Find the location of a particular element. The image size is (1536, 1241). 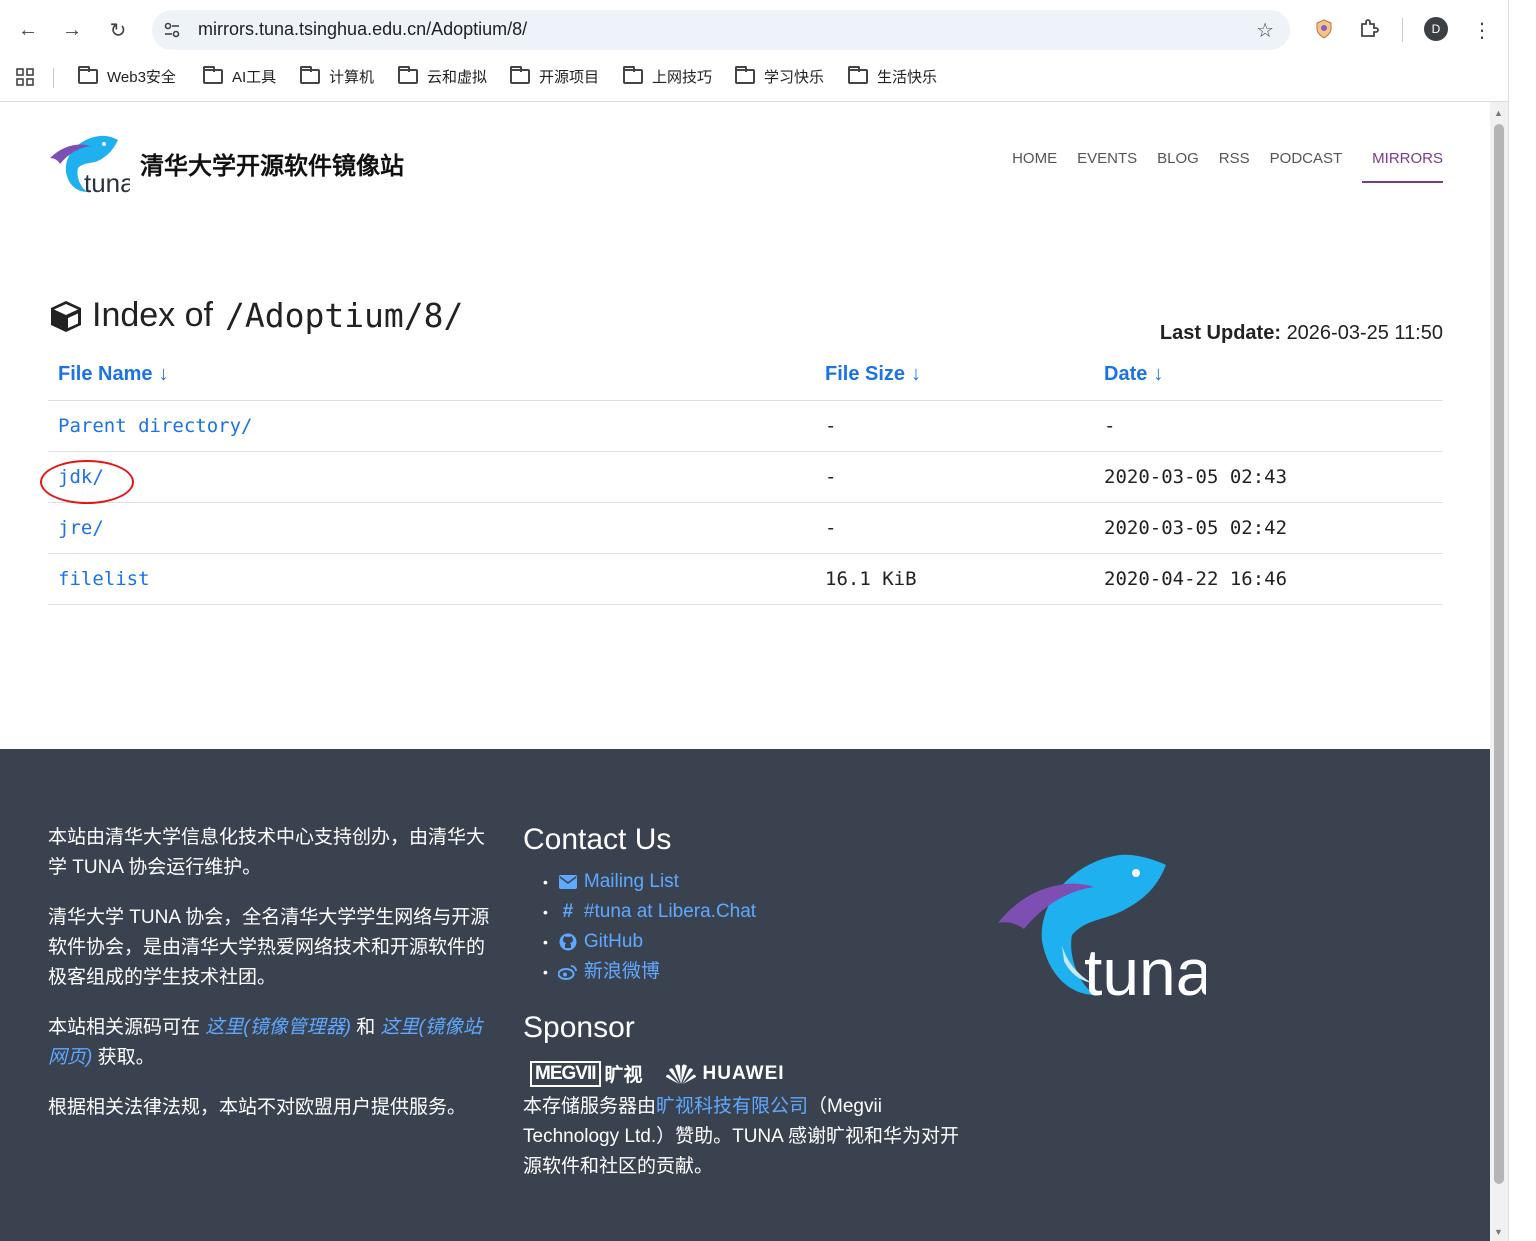

about-text: 本站相关源码可在 is located at coordinates (127, 1027).